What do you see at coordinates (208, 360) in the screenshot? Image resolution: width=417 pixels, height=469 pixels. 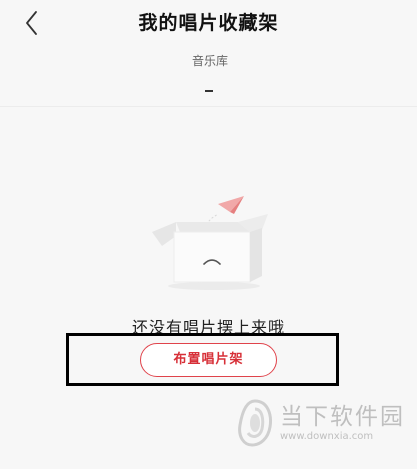 I see `setup-record-shelf-button: 布置唱片架` at bounding box center [208, 360].